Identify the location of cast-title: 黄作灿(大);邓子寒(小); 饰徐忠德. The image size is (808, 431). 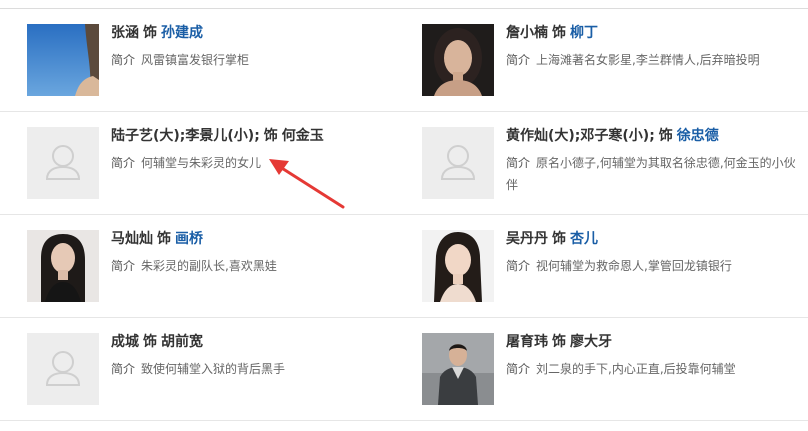
(612, 136).